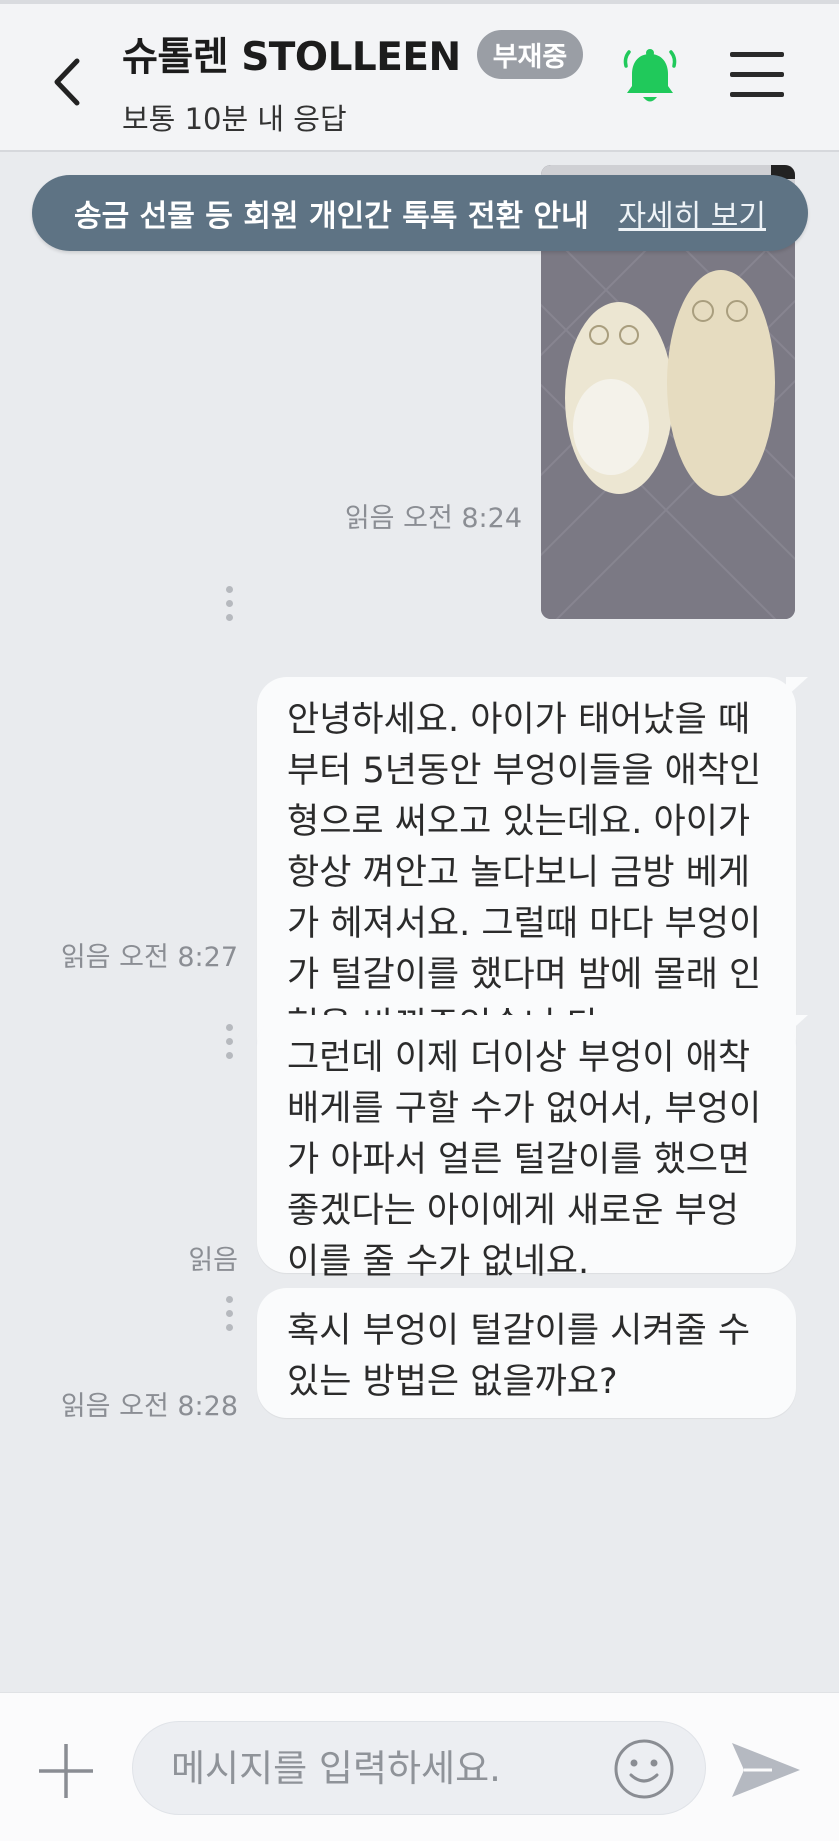 This screenshot has height=1841, width=839. I want to click on message-read-receipt: 읽음 오전 8:27, so click(149, 957).